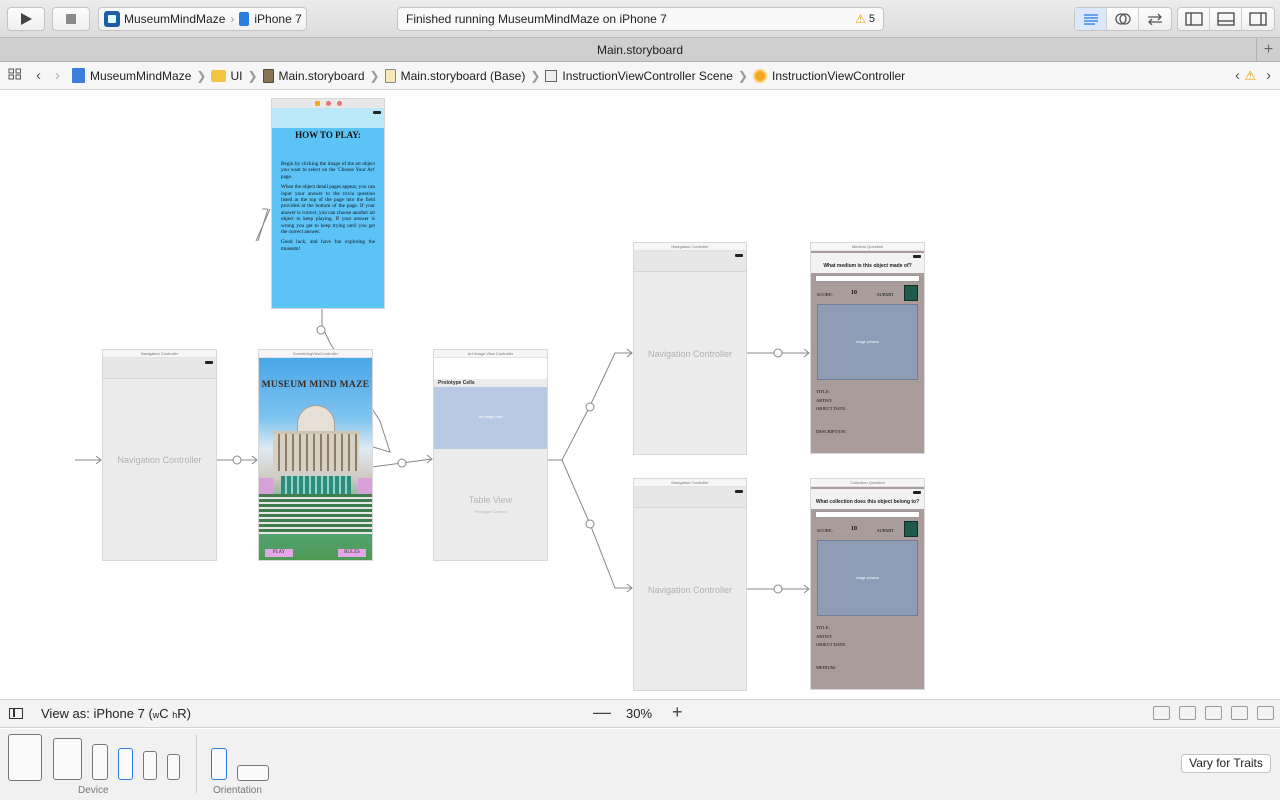  Describe the element at coordinates (125, 764) in the screenshot. I see `iphone-7-device` at that location.